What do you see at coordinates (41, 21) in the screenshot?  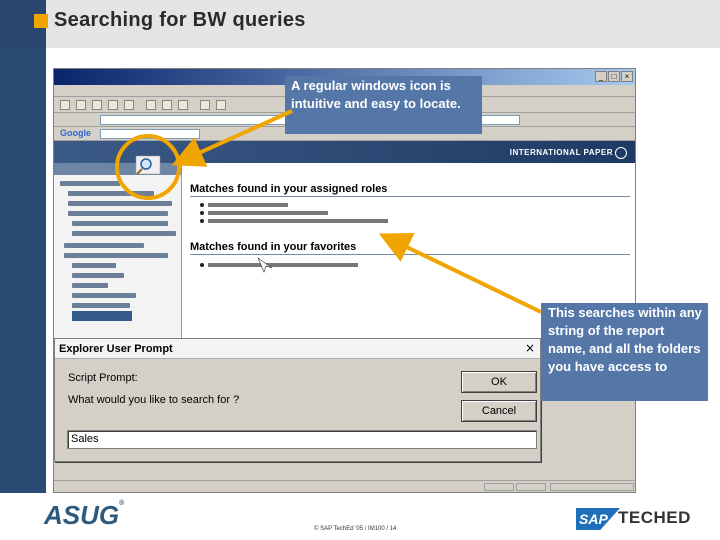 I see `header-bullet-square` at bounding box center [41, 21].